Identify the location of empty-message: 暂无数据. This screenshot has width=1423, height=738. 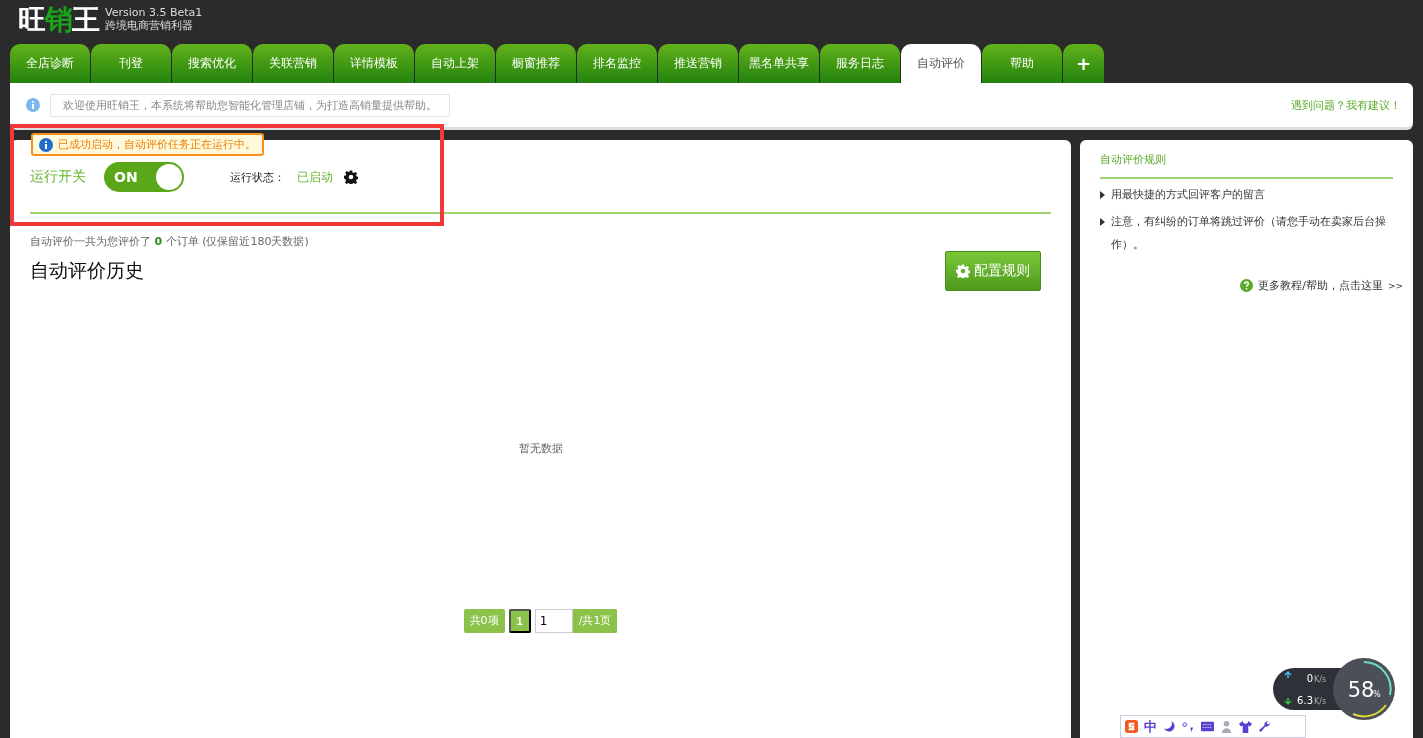
(540, 448).